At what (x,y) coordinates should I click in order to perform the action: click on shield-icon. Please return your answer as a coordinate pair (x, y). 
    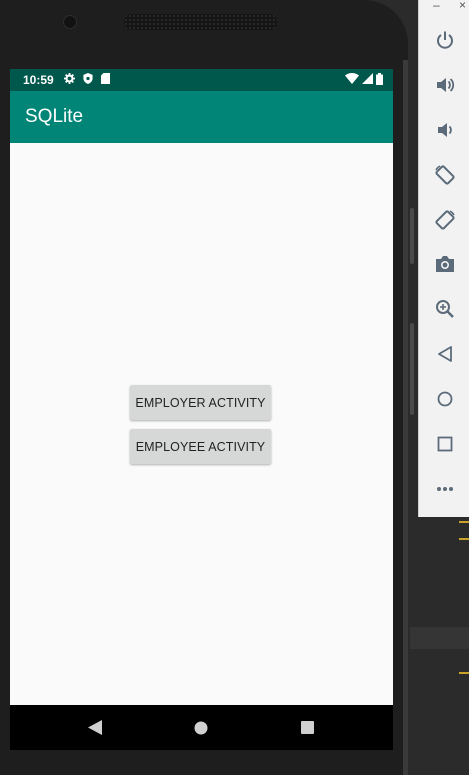
    Looking at the image, I should click on (88, 80).